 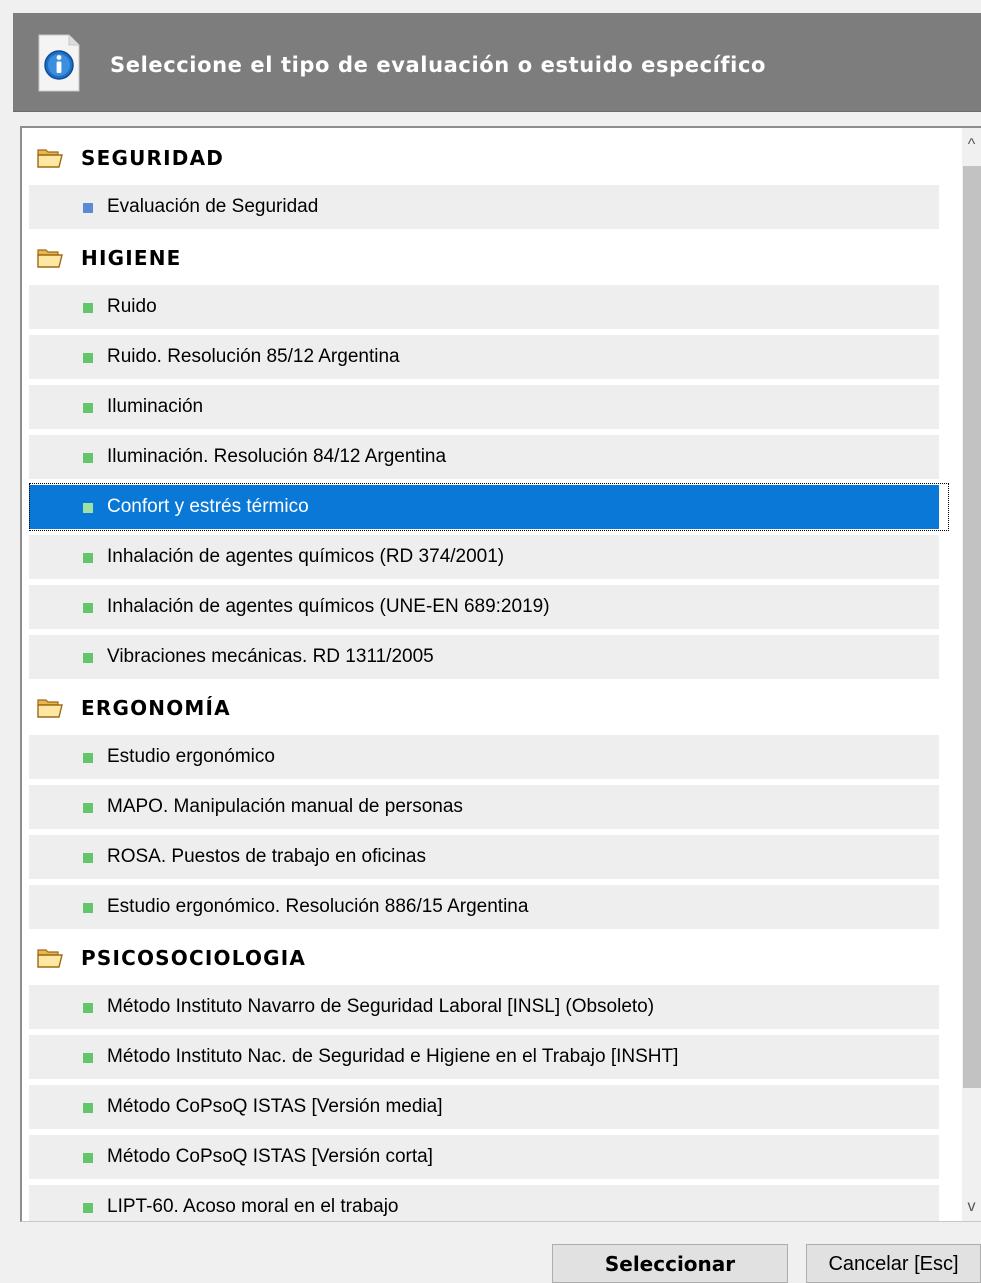 I want to click on tree-group-label: PSICOSOCIOLOGIA, so click(x=194, y=958).